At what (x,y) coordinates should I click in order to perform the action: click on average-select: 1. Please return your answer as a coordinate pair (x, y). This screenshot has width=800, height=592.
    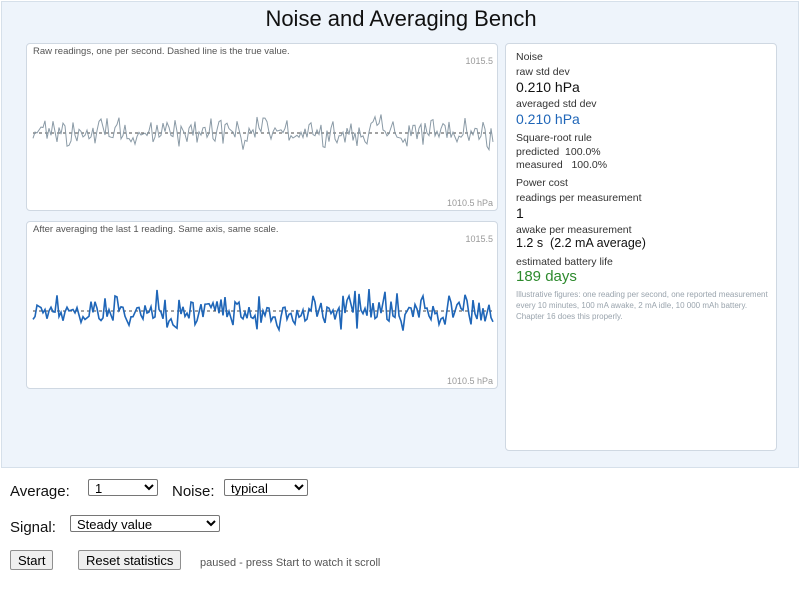
    Looking at the image, I should click on (123, 487).